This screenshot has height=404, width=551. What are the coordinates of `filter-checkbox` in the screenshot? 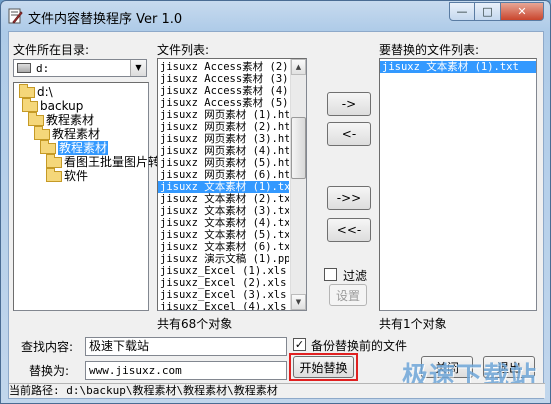 It's located at (330, 274).